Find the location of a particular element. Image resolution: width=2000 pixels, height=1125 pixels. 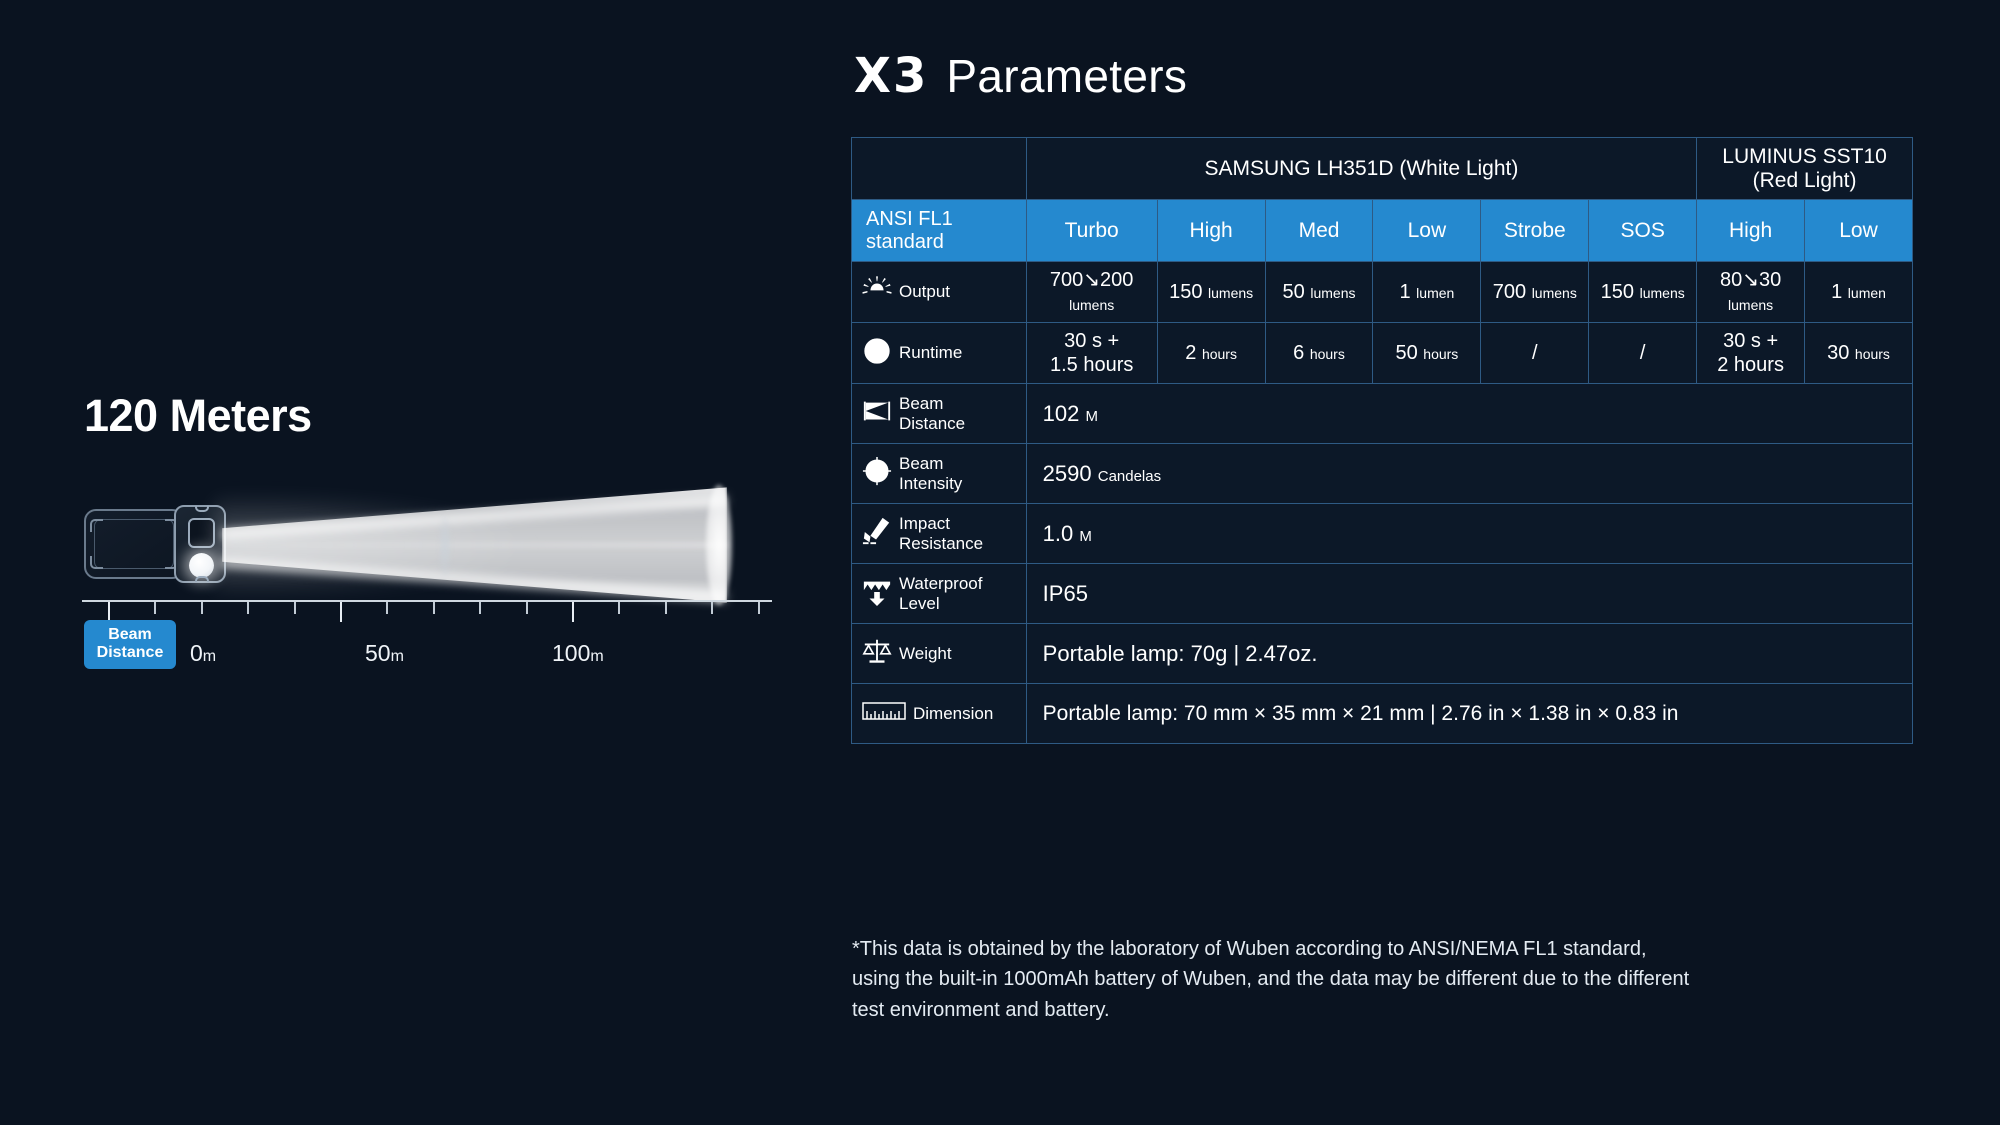

label-inner: Runtime is located at coordinates (941, 353).